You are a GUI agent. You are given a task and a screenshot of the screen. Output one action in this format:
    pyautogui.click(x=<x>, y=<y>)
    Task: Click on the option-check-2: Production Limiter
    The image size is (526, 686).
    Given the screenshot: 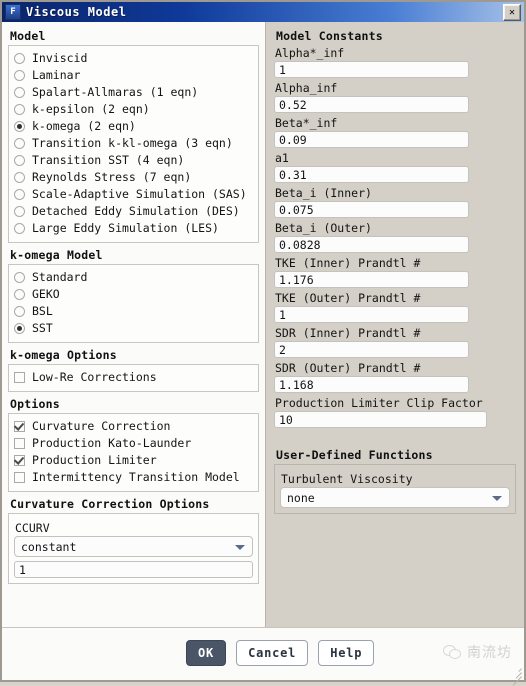 What is the action you would take?
    pyautogui.click(x=133, y=460)
    